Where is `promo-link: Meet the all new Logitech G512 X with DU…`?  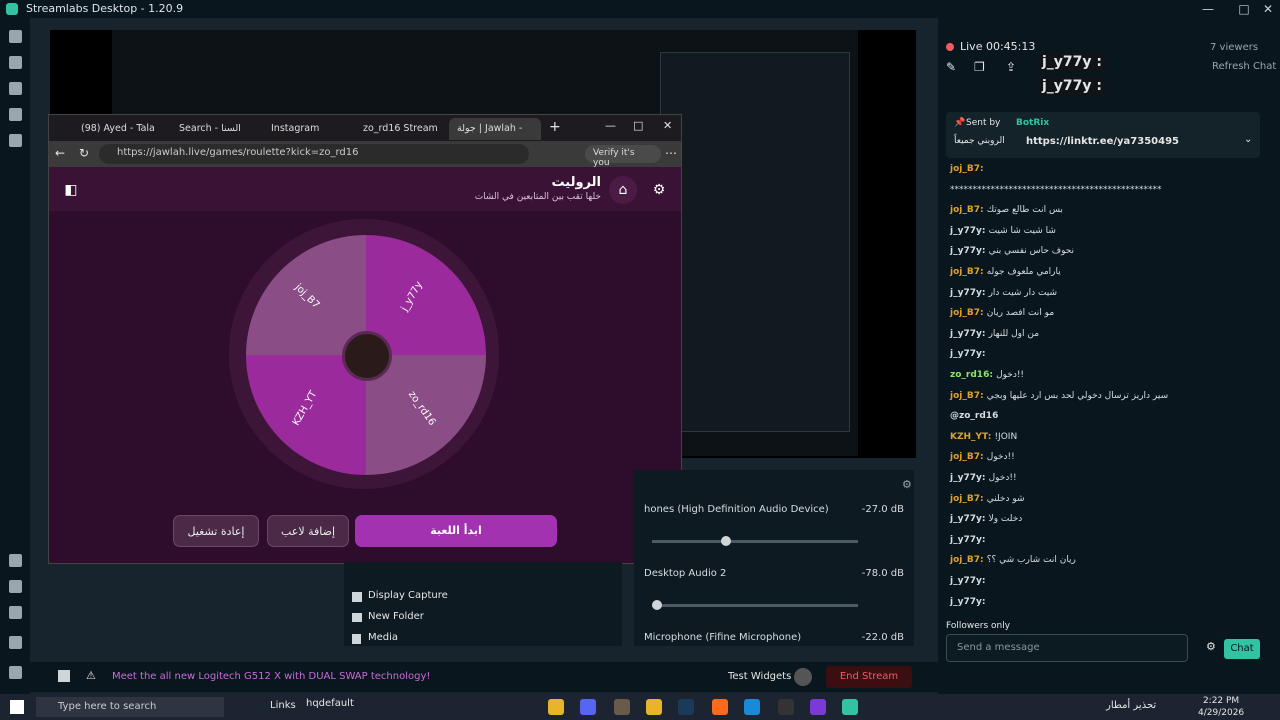 promo-link: Meet the all new Logitech G512 X with DU… is located at coordinates (271, 676).